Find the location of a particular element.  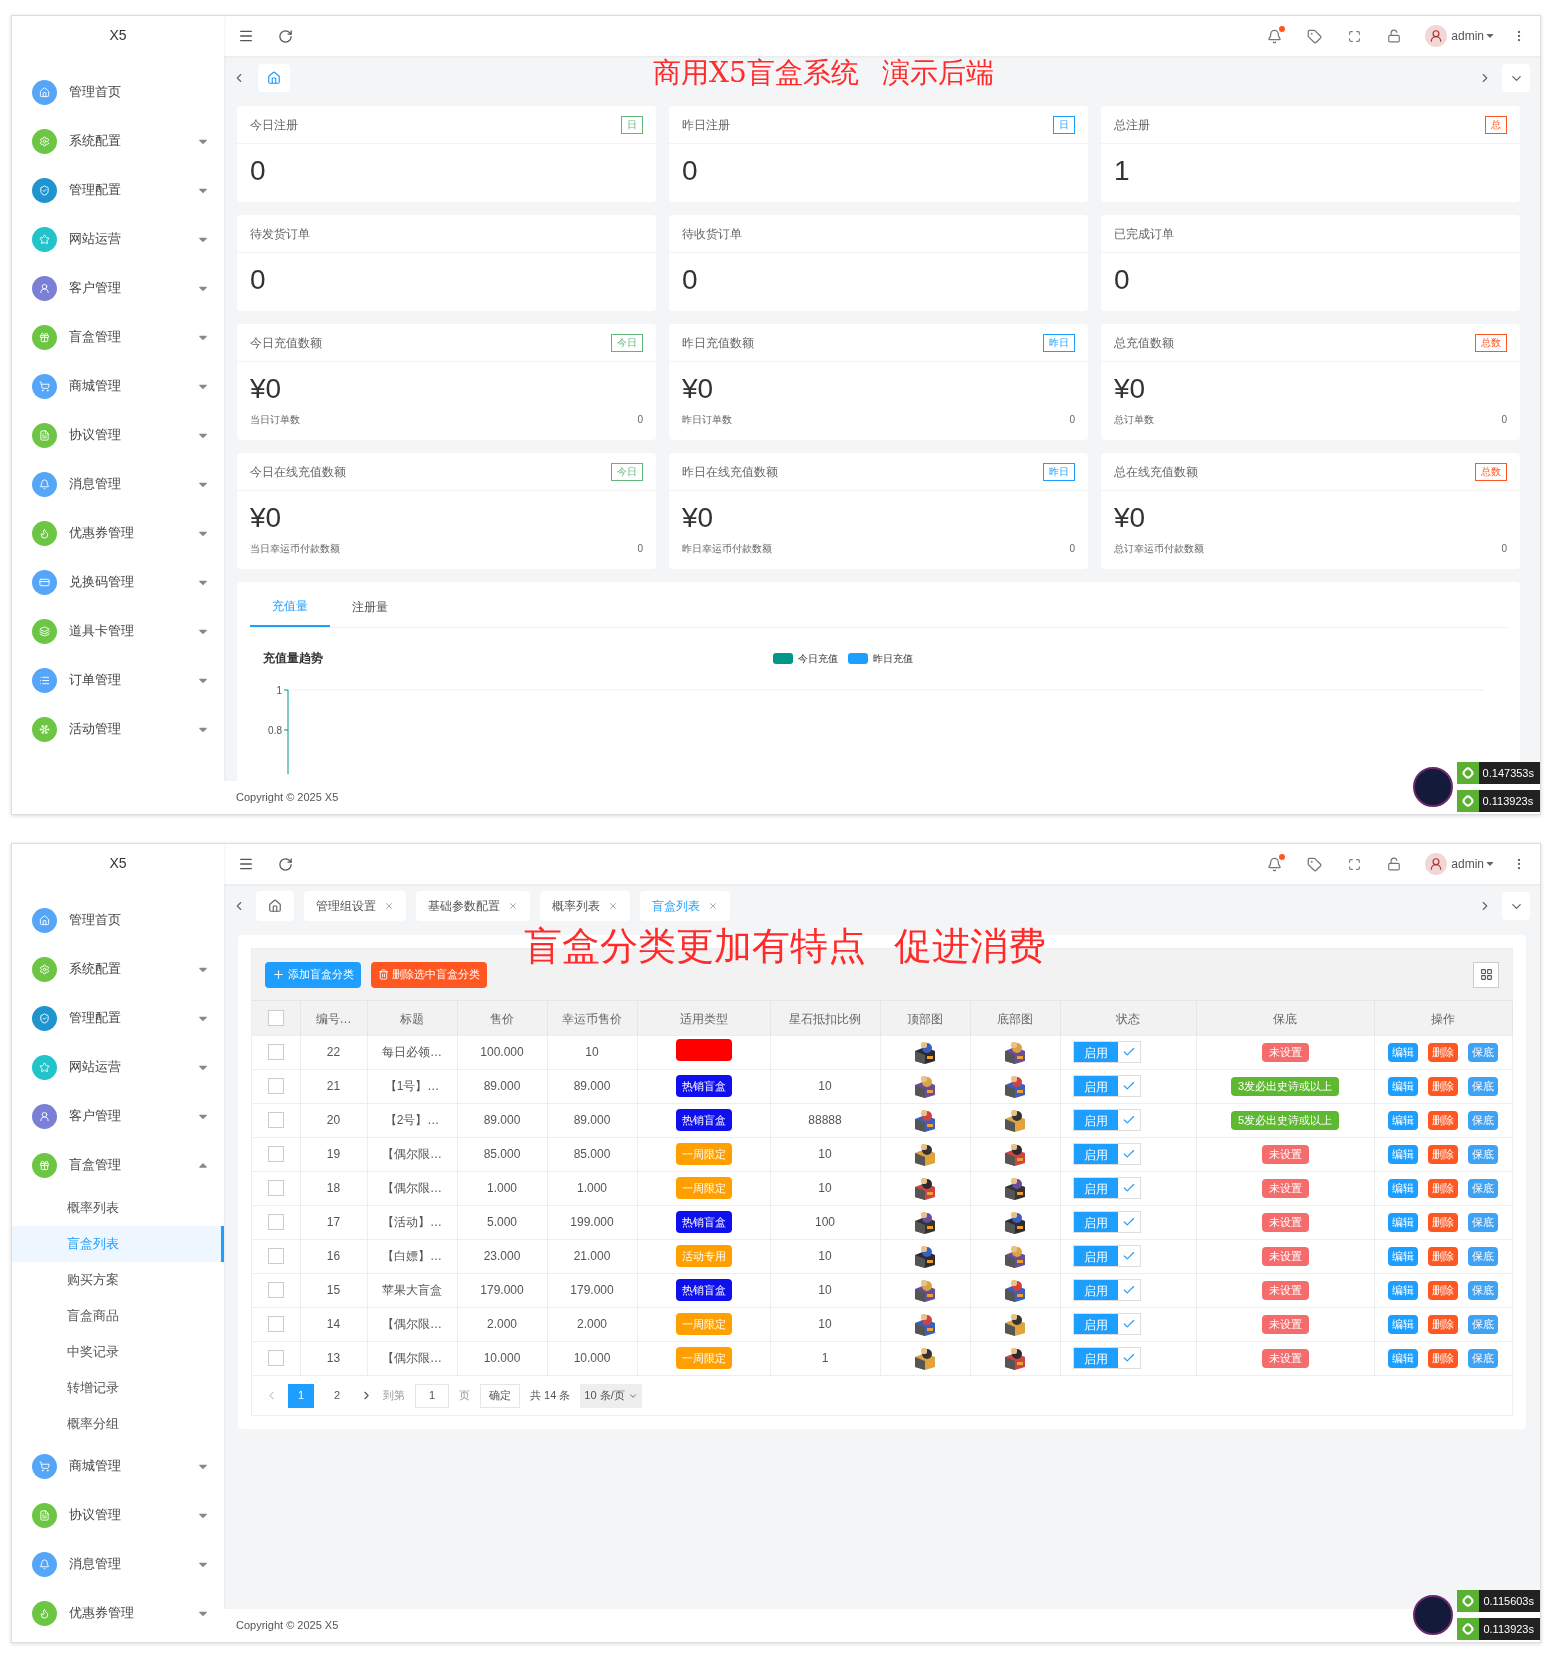

page-tab: 概率列表 is located at coordinates (585, 906).